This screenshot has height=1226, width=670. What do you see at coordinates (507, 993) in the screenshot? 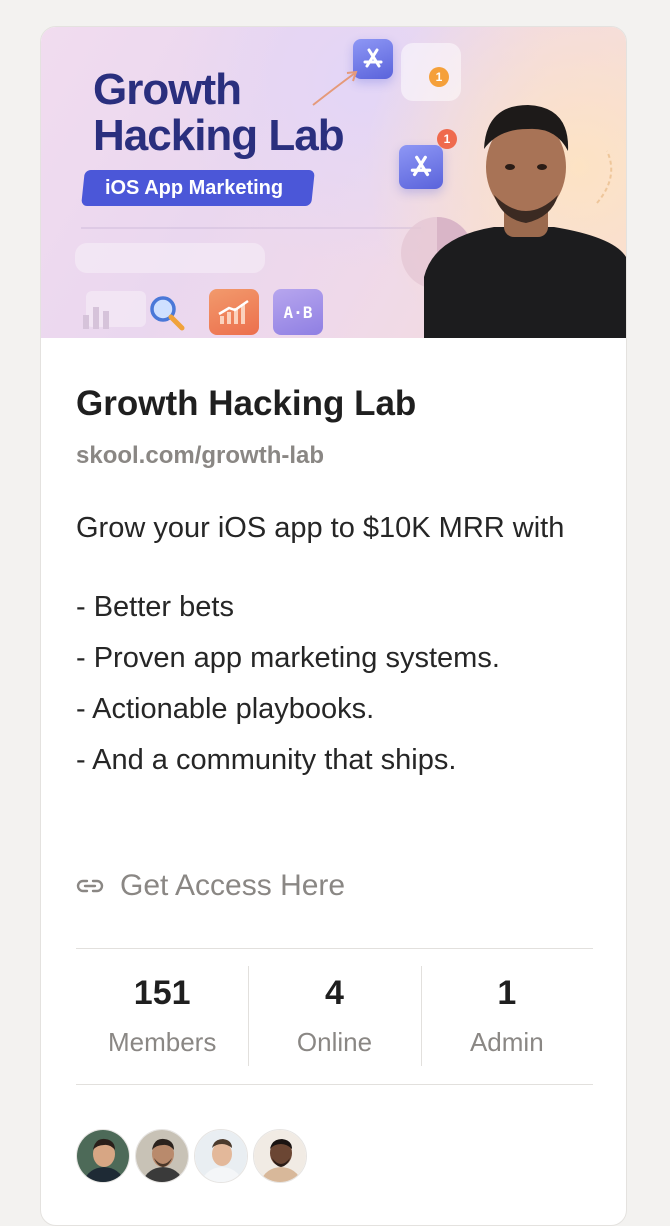
I see `stat-value: 1` at bounding box center [507, 993].